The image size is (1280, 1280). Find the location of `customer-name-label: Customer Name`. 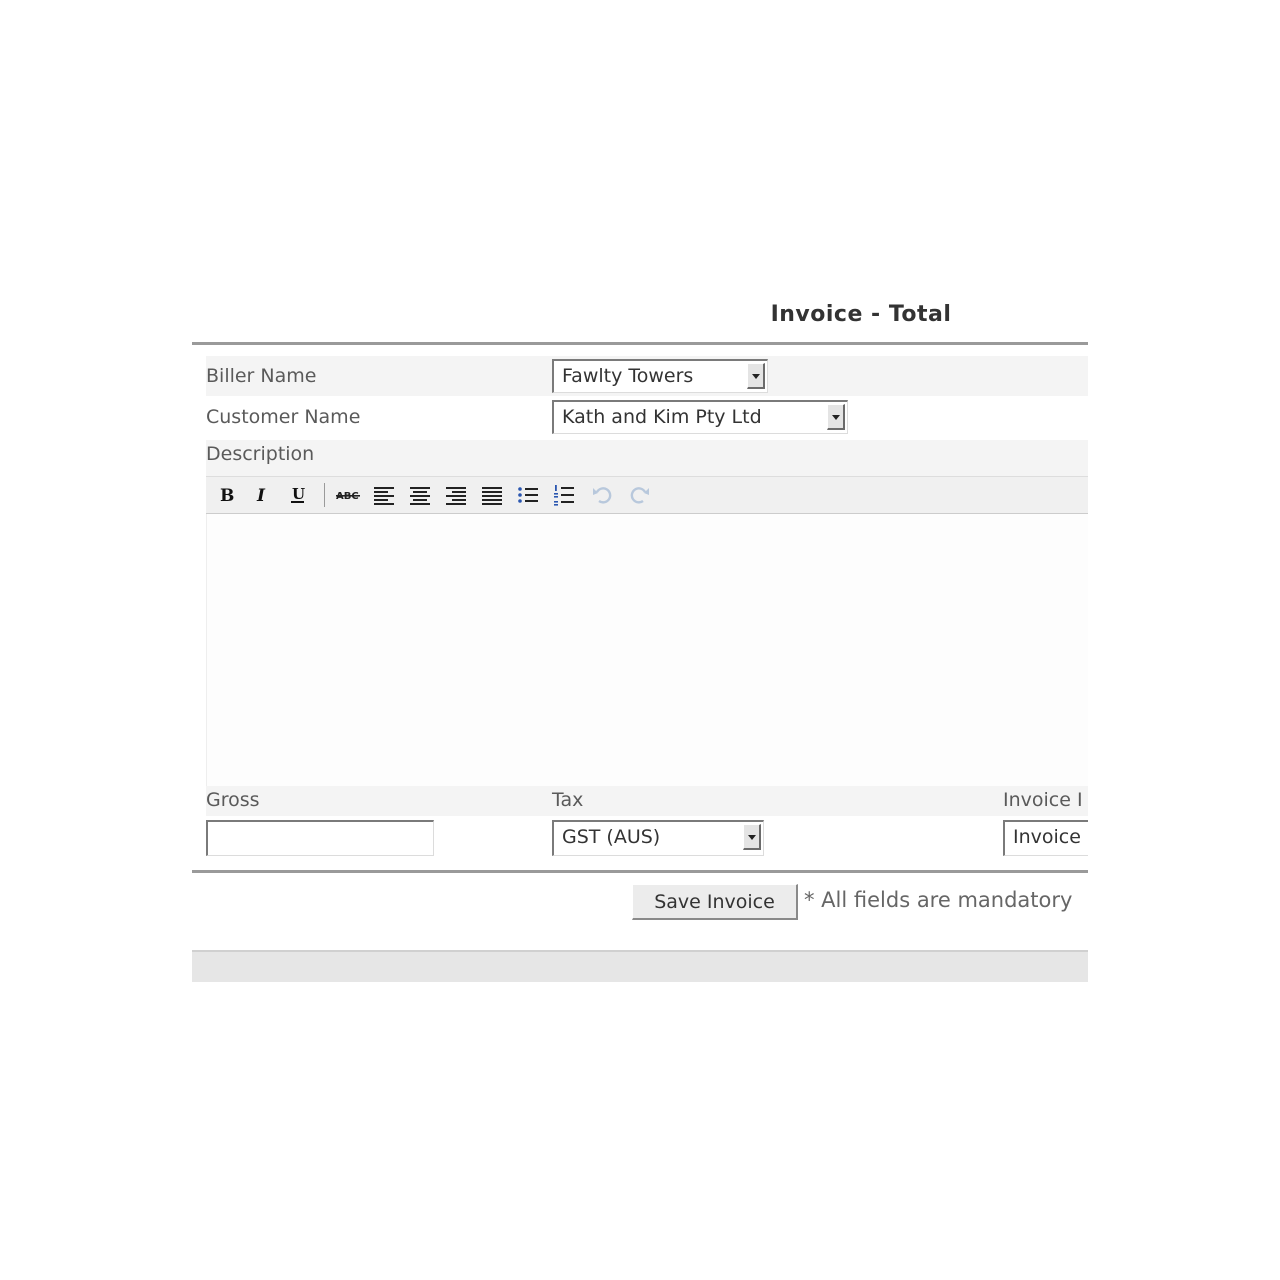

customer-name-label: Customer Name is located at coordinates (283, 417).